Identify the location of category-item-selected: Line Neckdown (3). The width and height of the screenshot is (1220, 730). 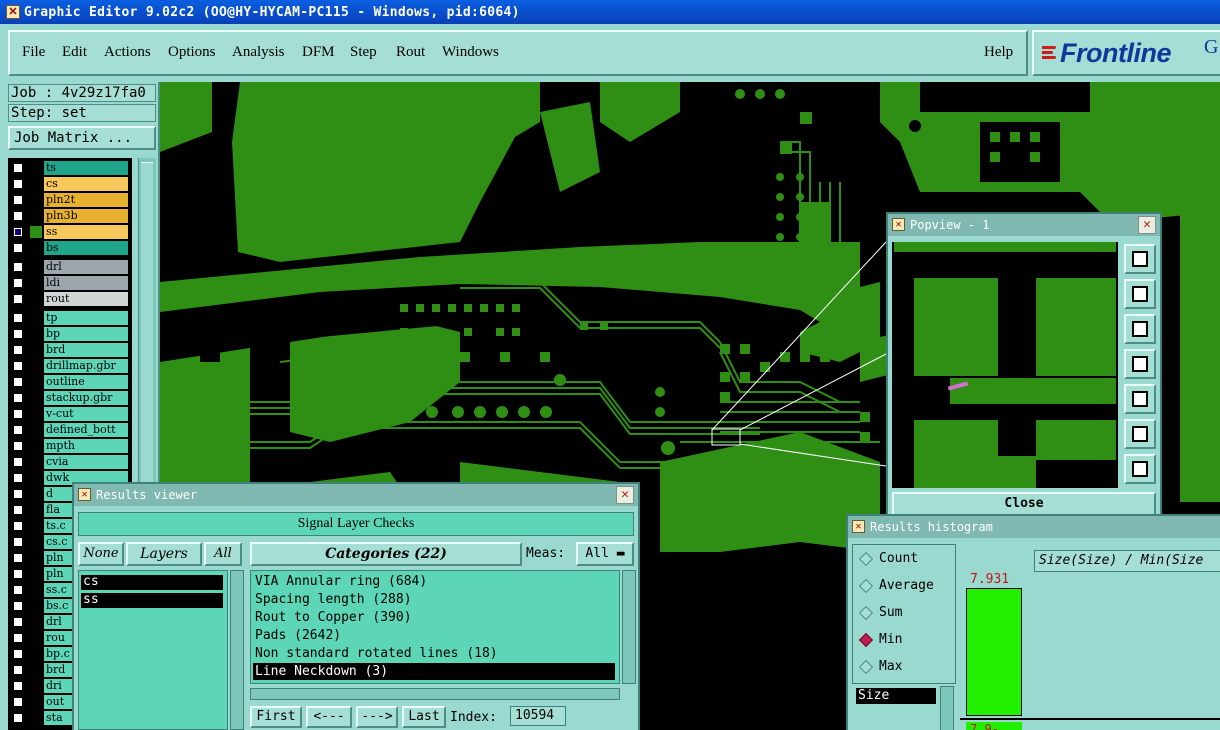
(434, 671).